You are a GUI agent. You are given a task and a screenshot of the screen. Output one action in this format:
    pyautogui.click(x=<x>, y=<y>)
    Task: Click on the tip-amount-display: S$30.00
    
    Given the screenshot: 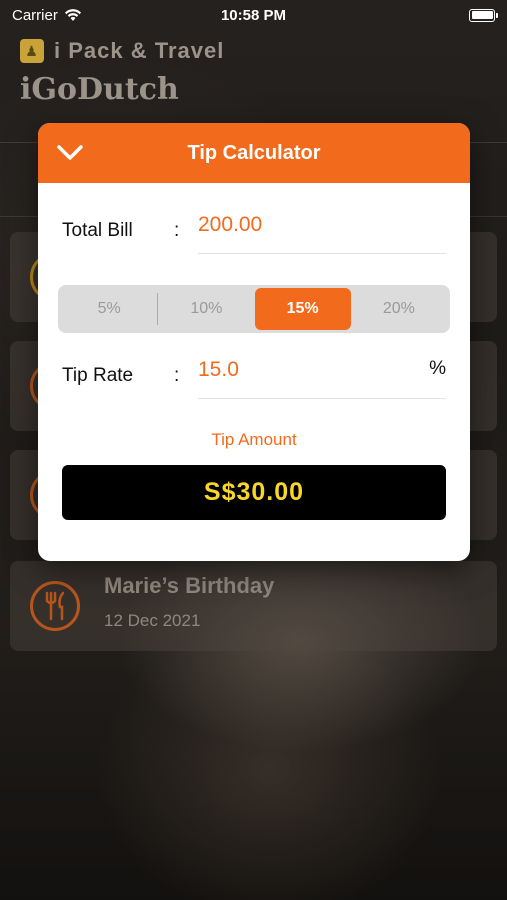 What is the action you would take?
    pyautogui.click(x=254, y=492)
    